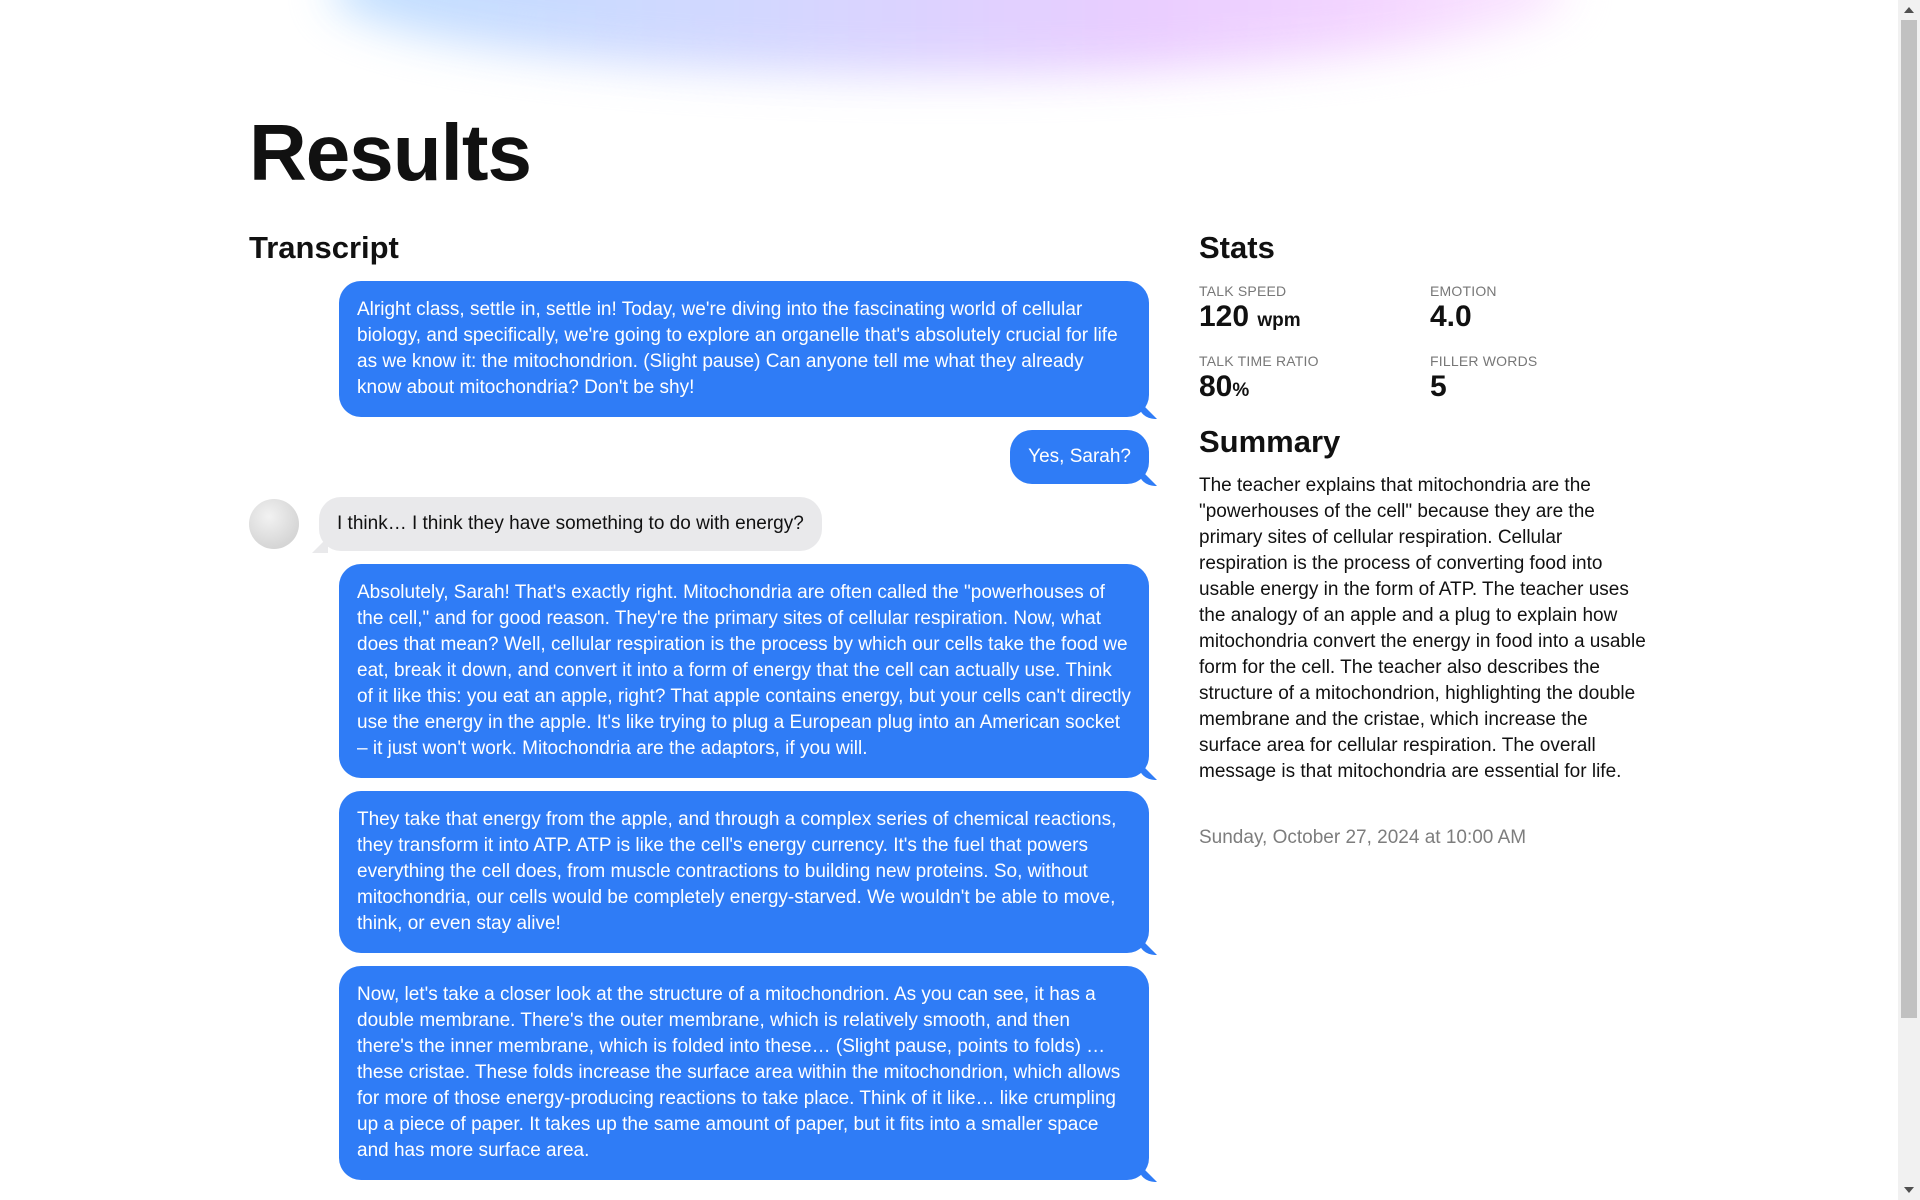  I want to click on stat-value: 4.0, so click(1451, 316).